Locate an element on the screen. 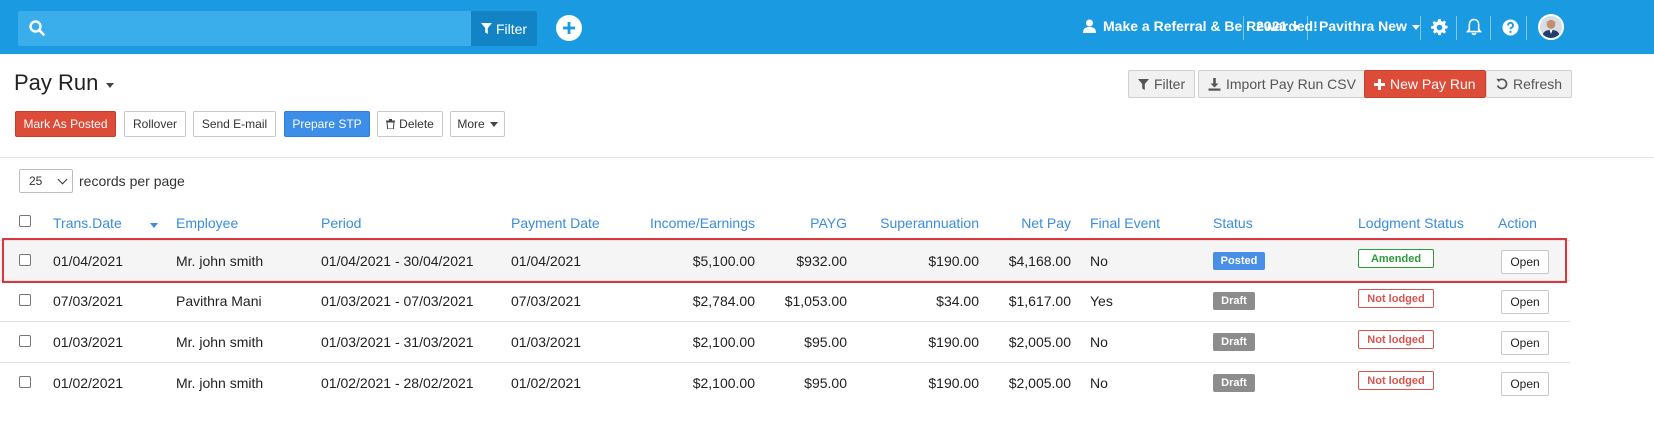 The height and width of the screenshot is (423, 1654). import-pay-run-csv-button: Import Pay Run CSV is located at coordinates (1282, 84).